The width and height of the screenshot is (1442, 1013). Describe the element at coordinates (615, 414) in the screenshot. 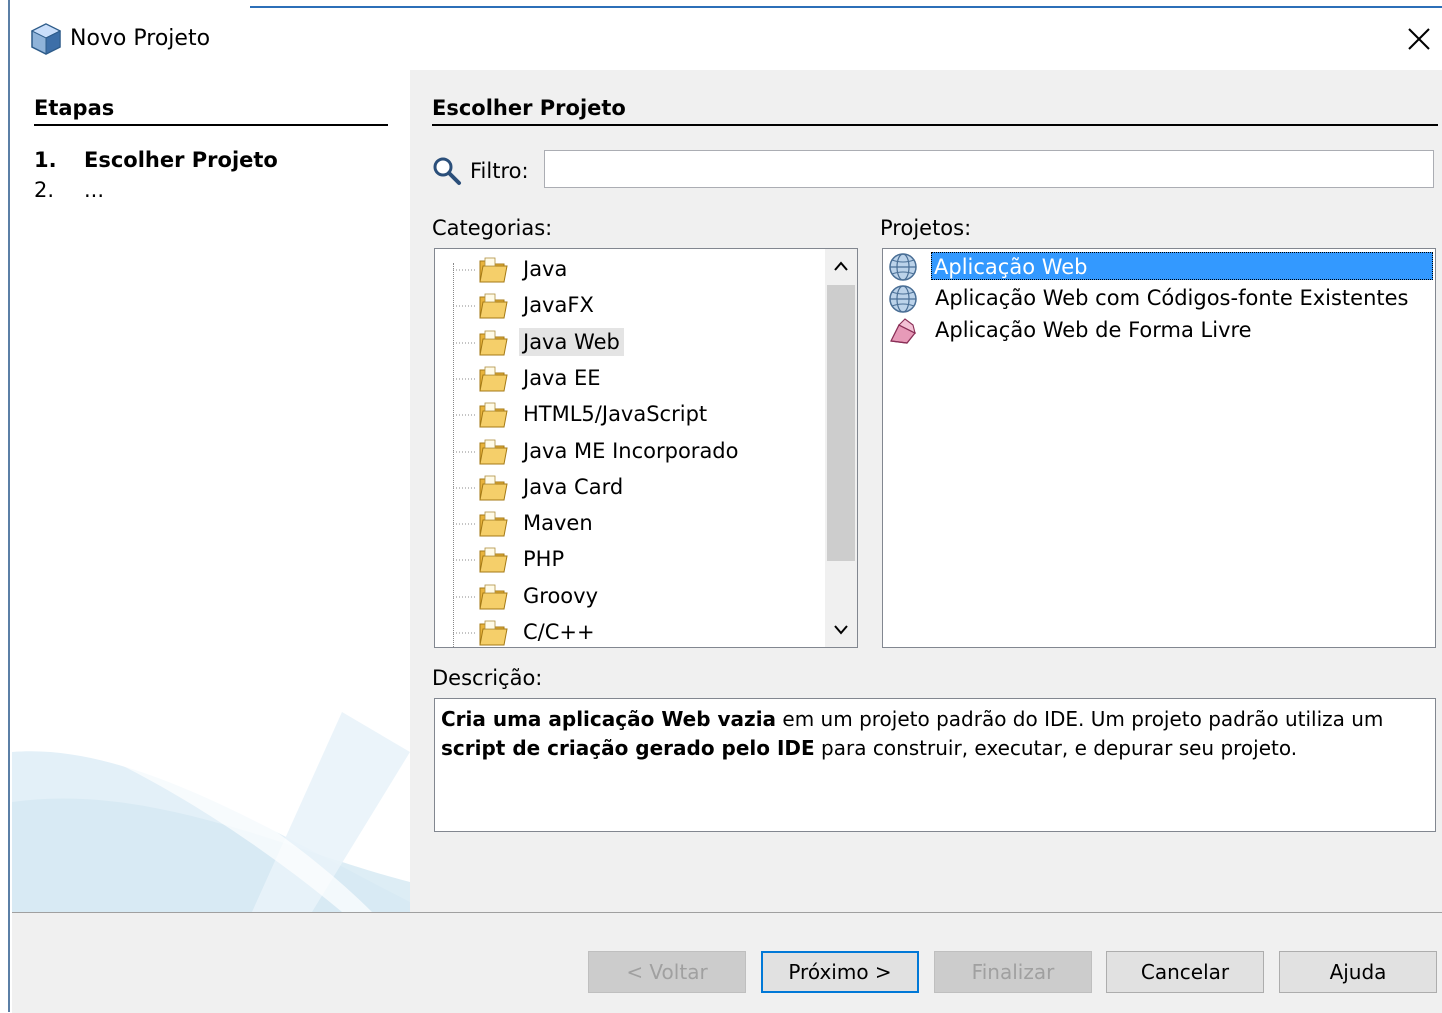

I see `category-label: HTML5/JavaScript` at that location.